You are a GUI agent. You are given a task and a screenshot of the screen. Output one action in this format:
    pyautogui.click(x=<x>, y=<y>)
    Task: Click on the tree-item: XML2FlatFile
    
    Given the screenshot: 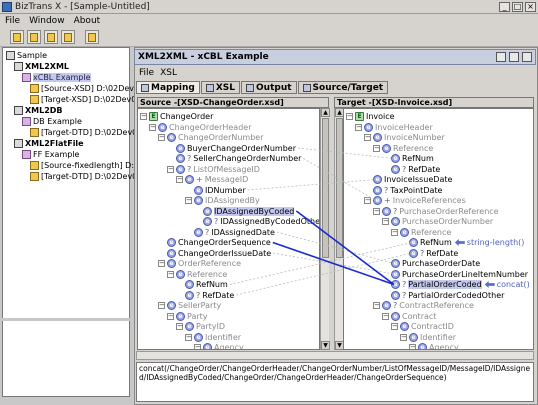 What is the action you would take?
    pyautogui.click(x=49, y=143)
    